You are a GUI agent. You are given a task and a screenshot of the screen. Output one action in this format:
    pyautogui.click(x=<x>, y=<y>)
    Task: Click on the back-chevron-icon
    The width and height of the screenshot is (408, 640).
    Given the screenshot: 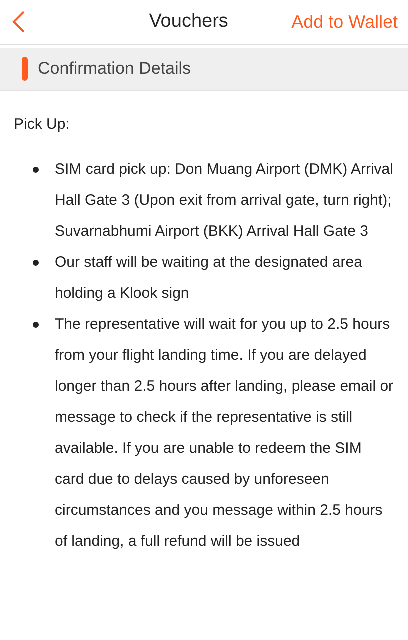 What is the action you would take?
    pyautogui.click(x=19, y=22)
    